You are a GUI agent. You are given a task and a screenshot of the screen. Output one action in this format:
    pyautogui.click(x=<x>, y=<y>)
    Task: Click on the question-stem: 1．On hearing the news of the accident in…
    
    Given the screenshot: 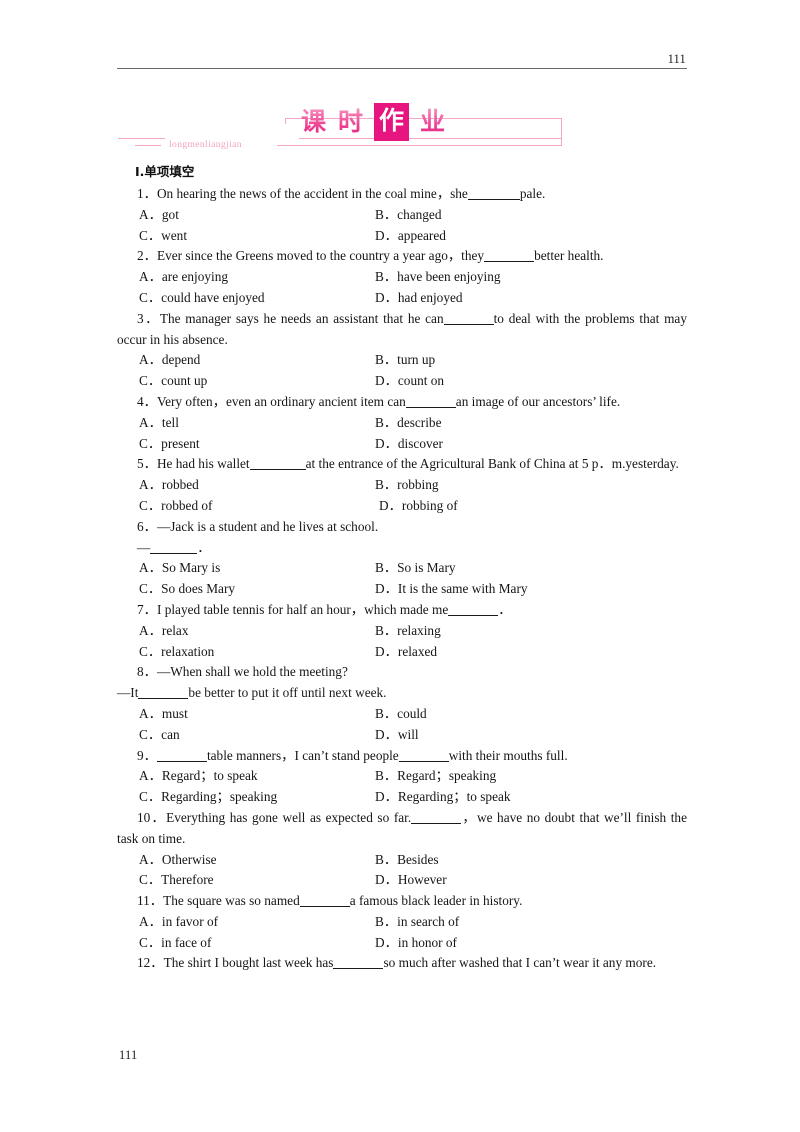 What is the action you would take?
    pyautogui.click(x=402, y=194)
    